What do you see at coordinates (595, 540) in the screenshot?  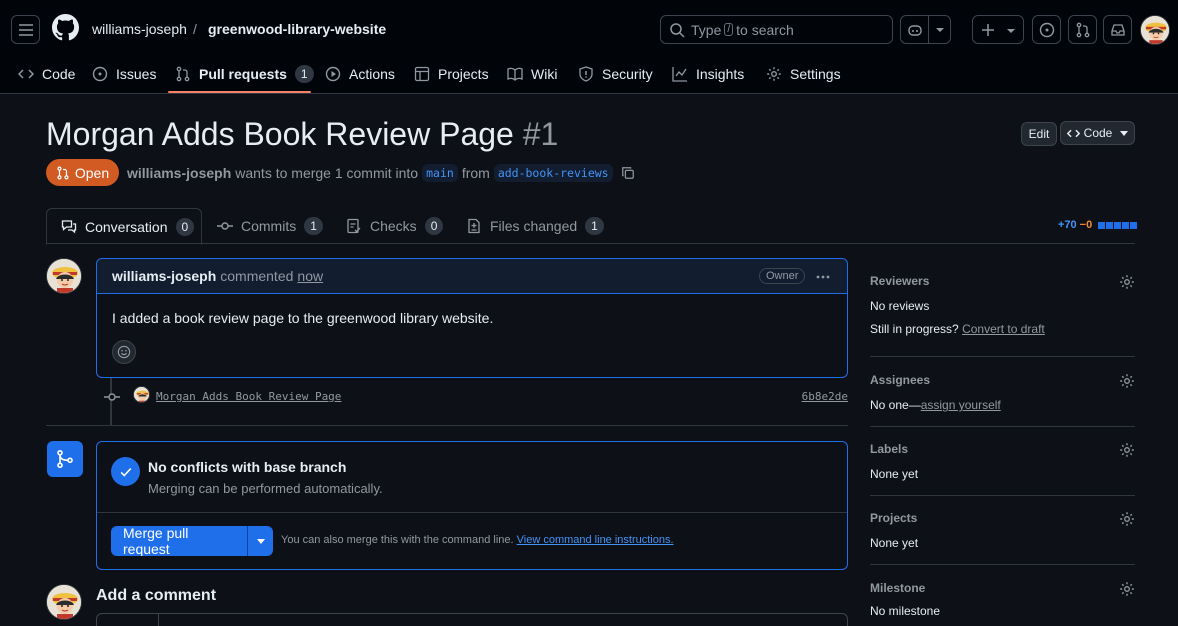 I see `command-line-link: View command line instructions.` at bounding box center [595, 540].